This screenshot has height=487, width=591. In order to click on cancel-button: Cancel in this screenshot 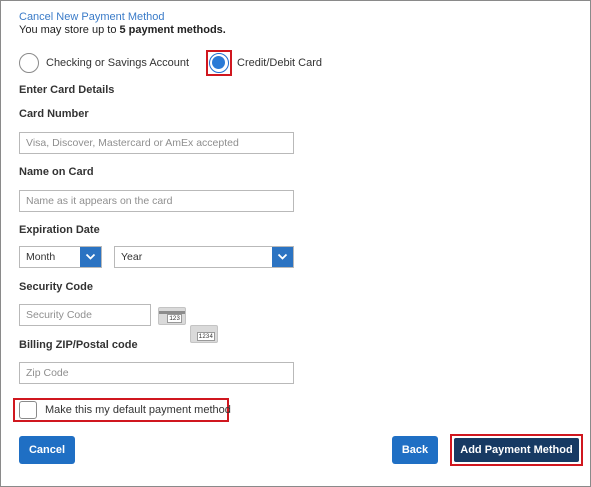, I will do `click(47, 450)`.